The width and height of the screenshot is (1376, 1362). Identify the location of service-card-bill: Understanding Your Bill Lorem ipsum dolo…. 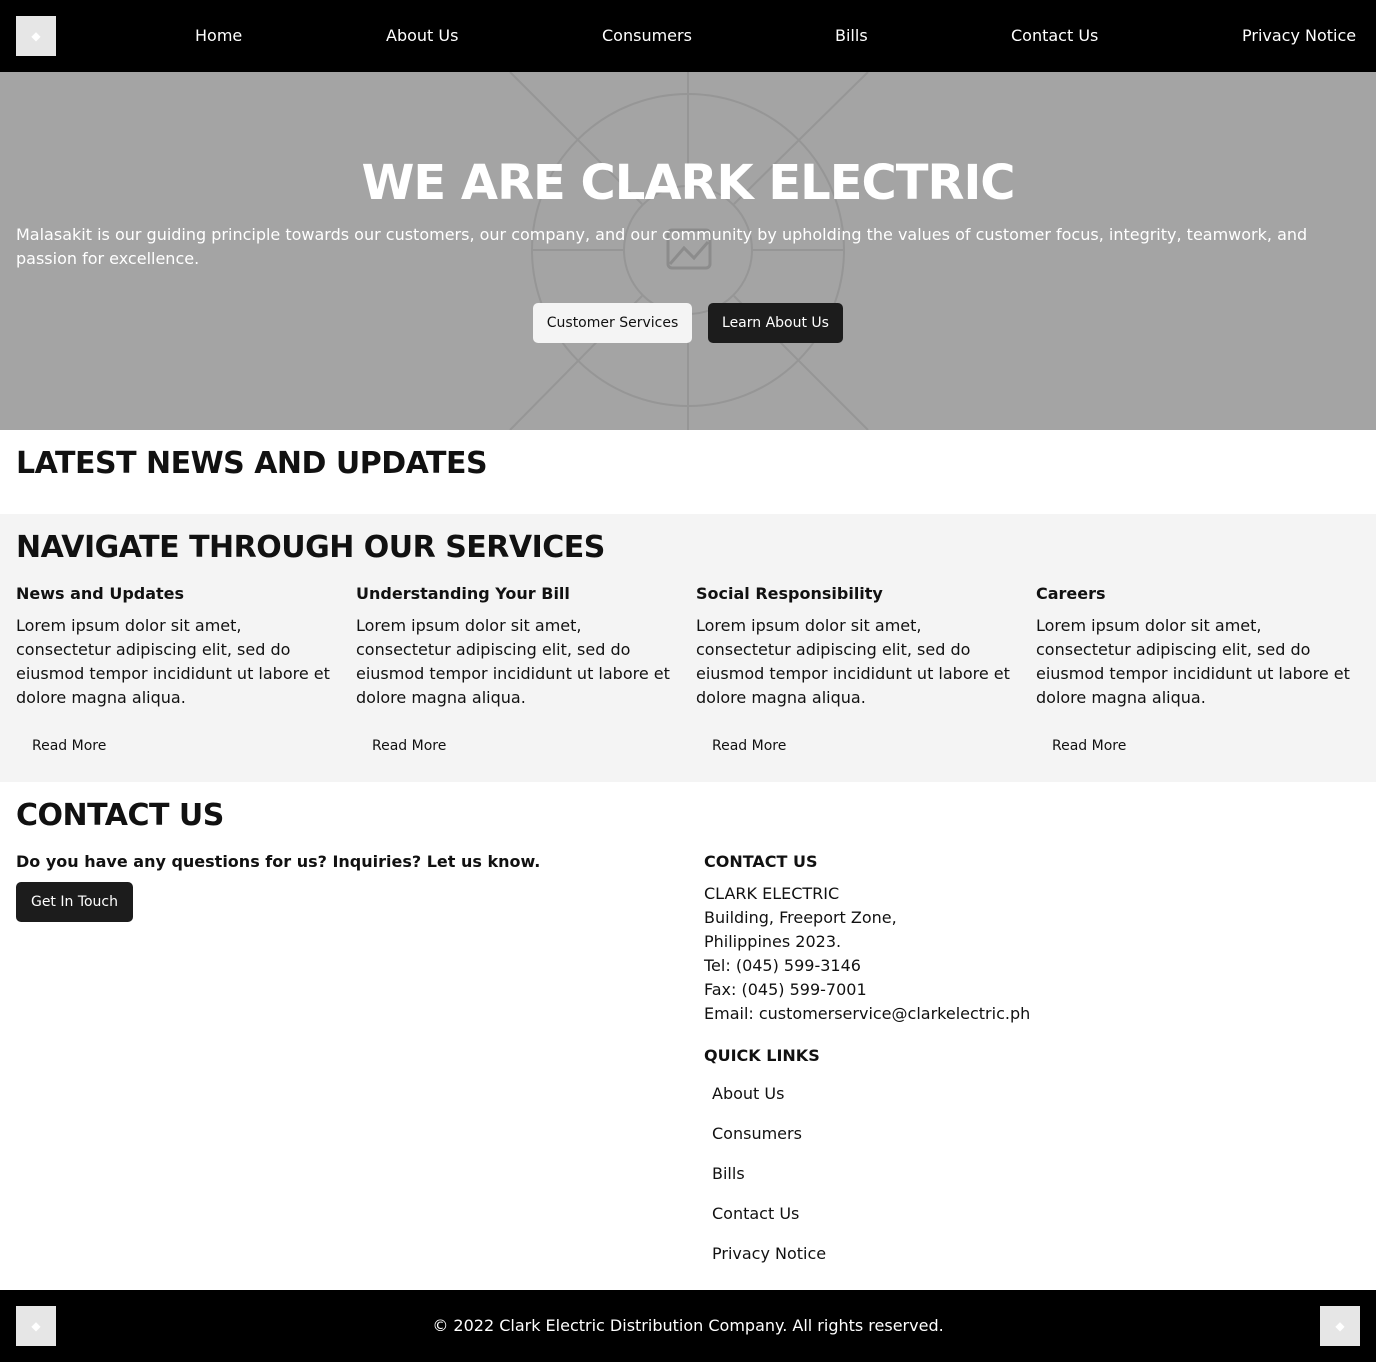
(516, 669).